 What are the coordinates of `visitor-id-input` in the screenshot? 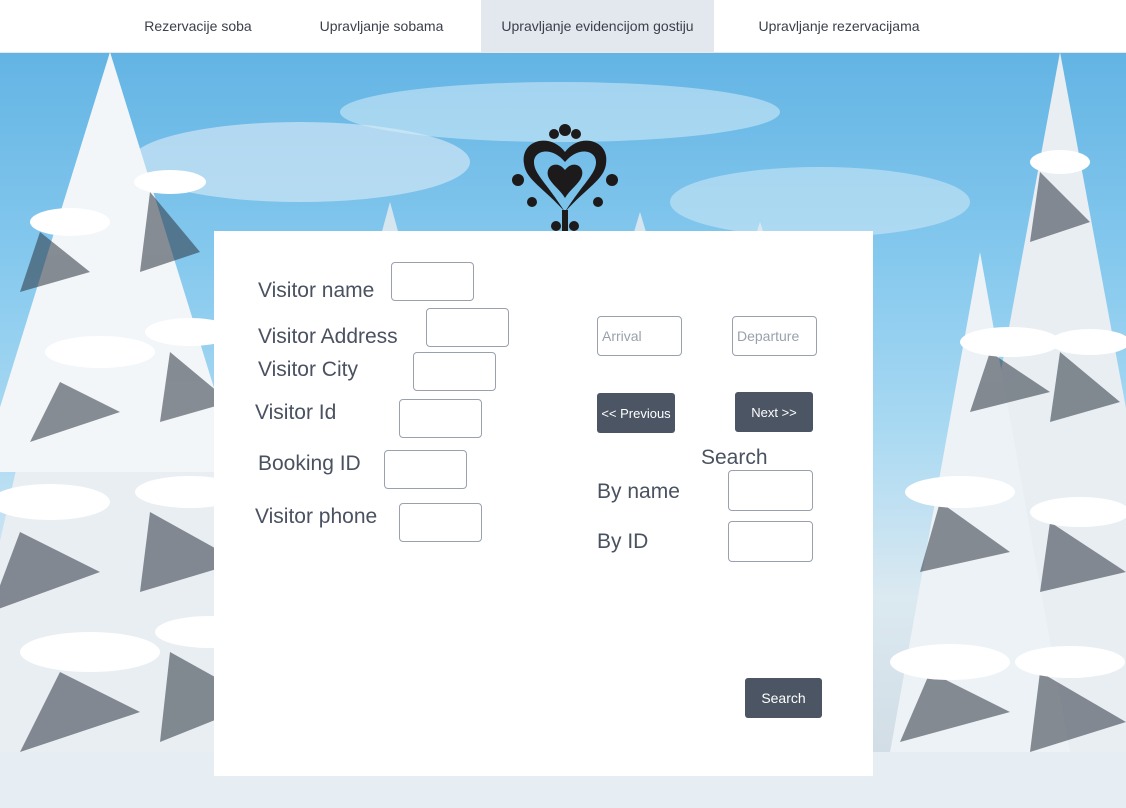 It's located at (440, 418).